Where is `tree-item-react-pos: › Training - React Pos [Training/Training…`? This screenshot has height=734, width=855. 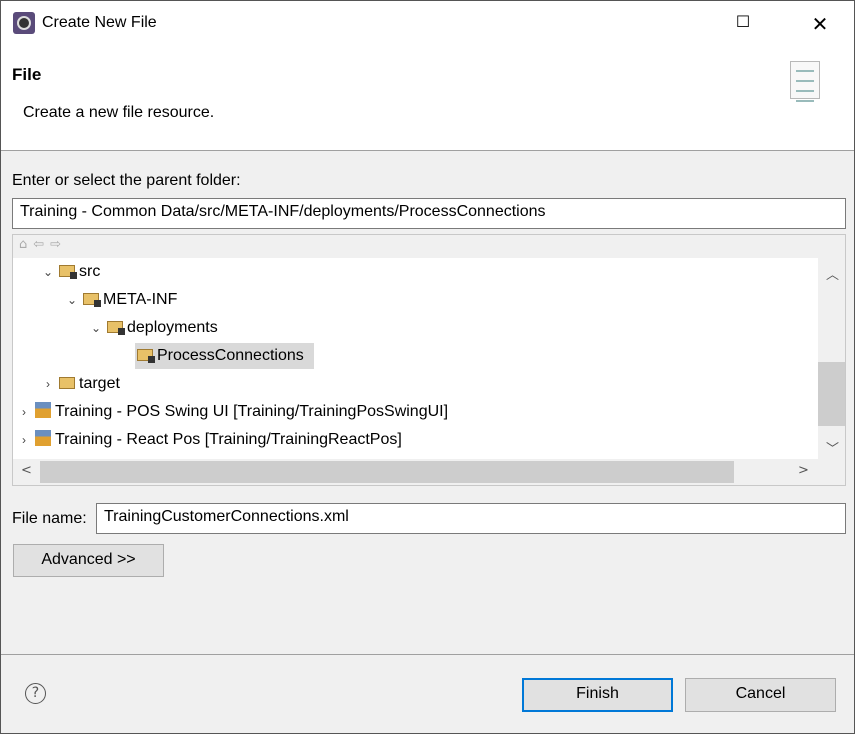
tree-item-react-pos: › Training - React Pos [Training/Training… is located at coordinates (208, 440).